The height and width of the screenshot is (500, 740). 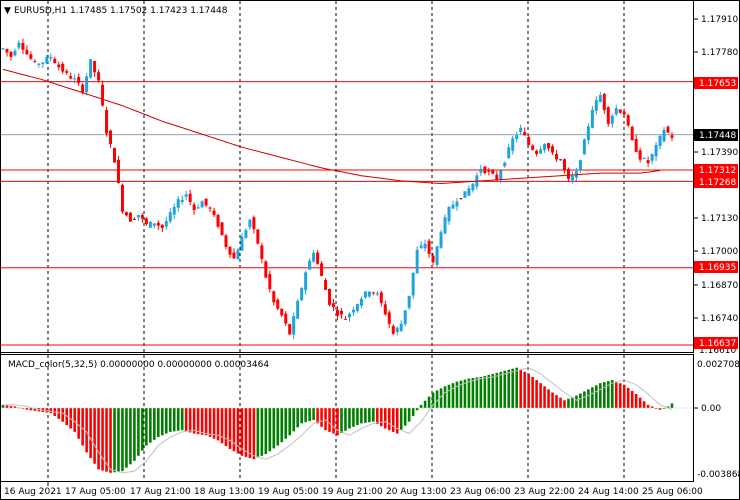 What do you see at coordinates (608, 492) in the screenshot?
I see `time-tick: 24 Aug 14:00` at bounding box center [608, 492].